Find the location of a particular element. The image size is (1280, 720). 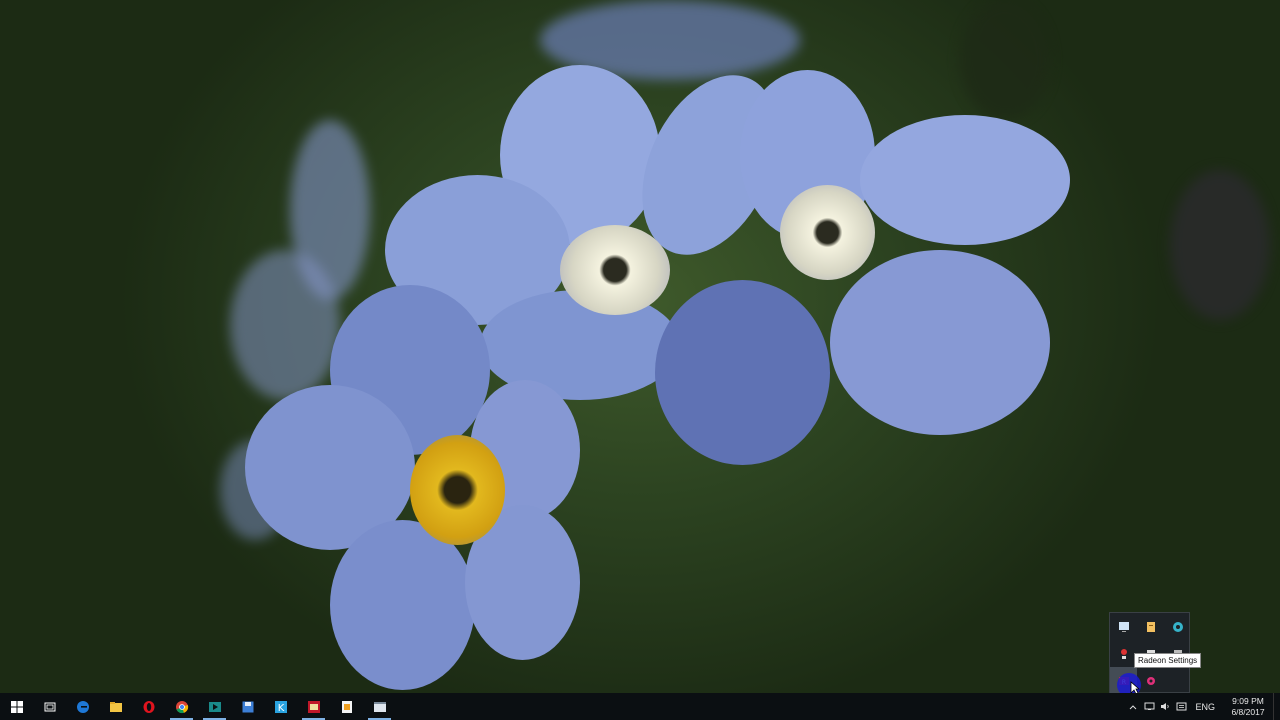

edge-icon is located at coordinates (82, 706).